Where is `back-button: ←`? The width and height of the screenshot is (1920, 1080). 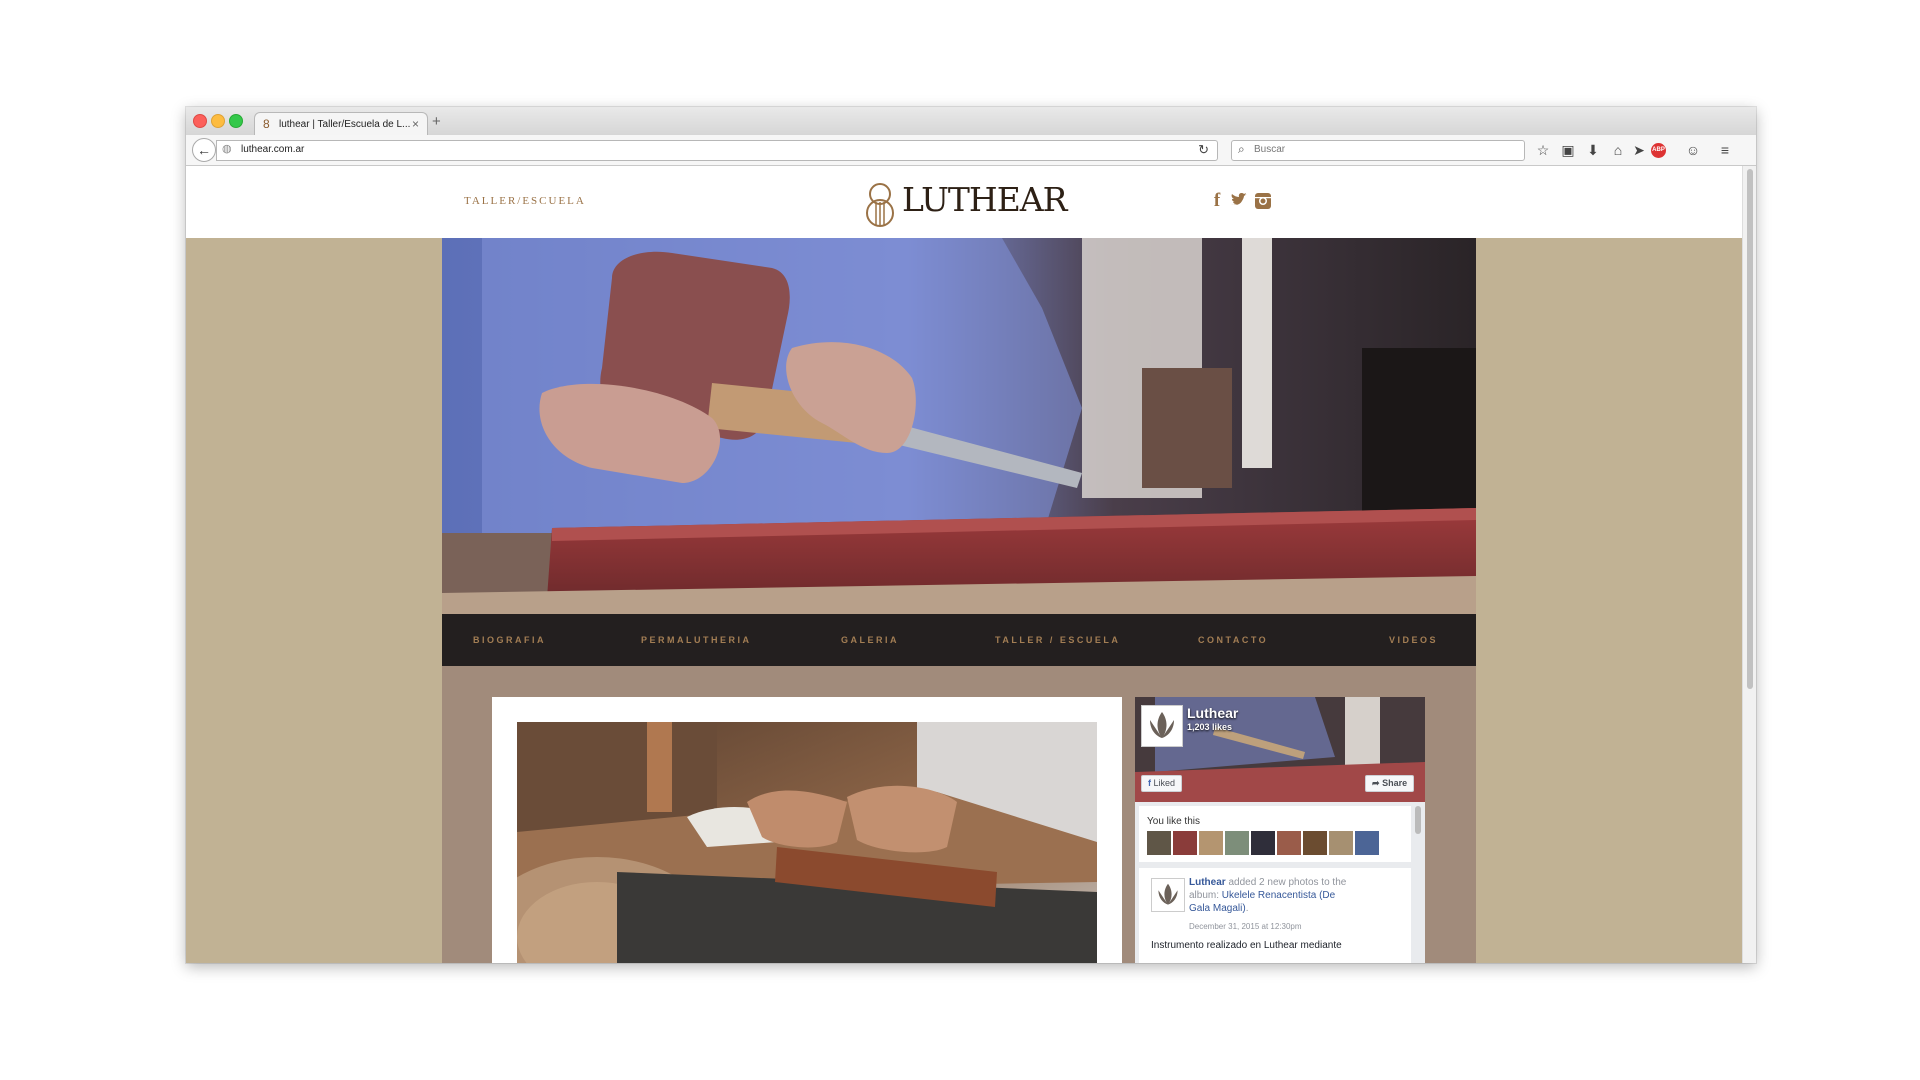
back-button: ← is located at coordinates (204, 150).